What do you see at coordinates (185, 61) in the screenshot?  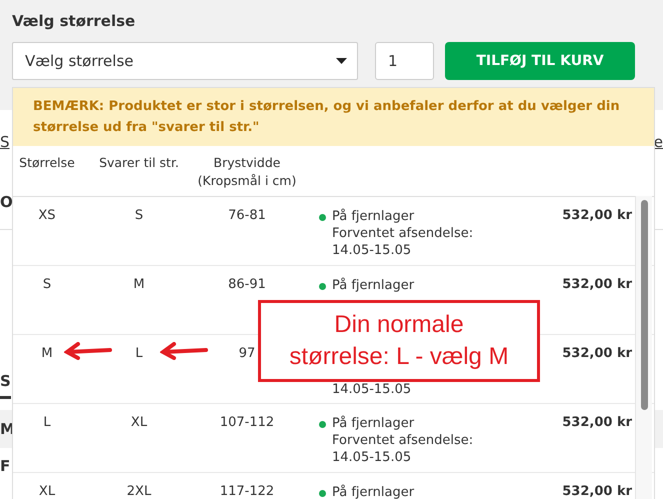 I see `size-select: Vælg størrelse` at bounding box center [185, 61].